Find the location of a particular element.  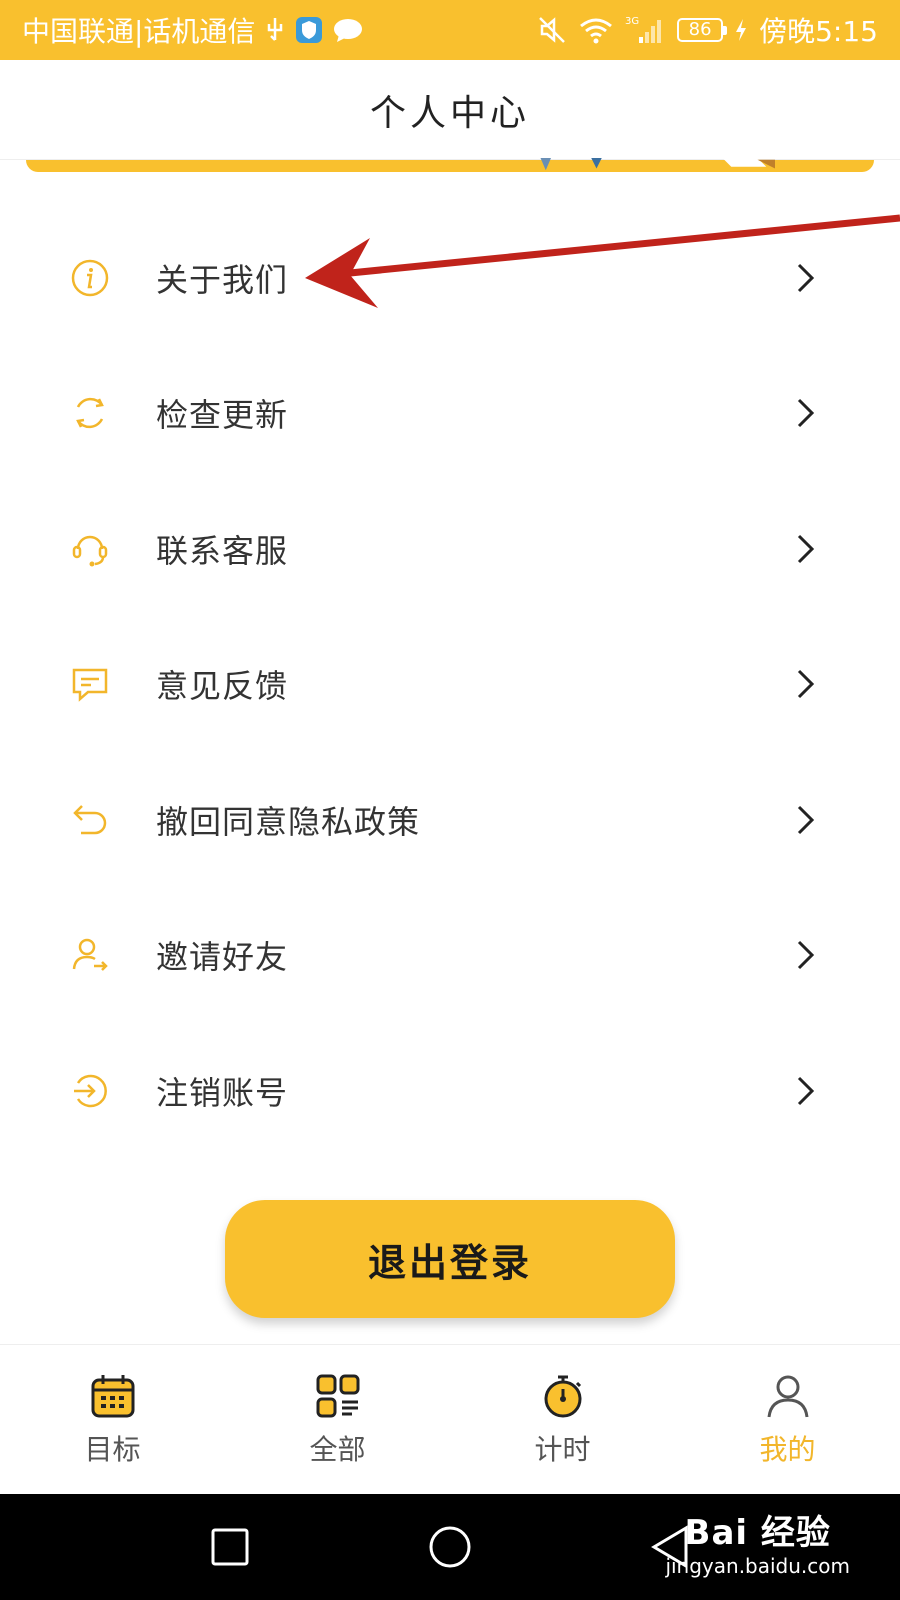

charging-icon is located at coordinates (741, 30).